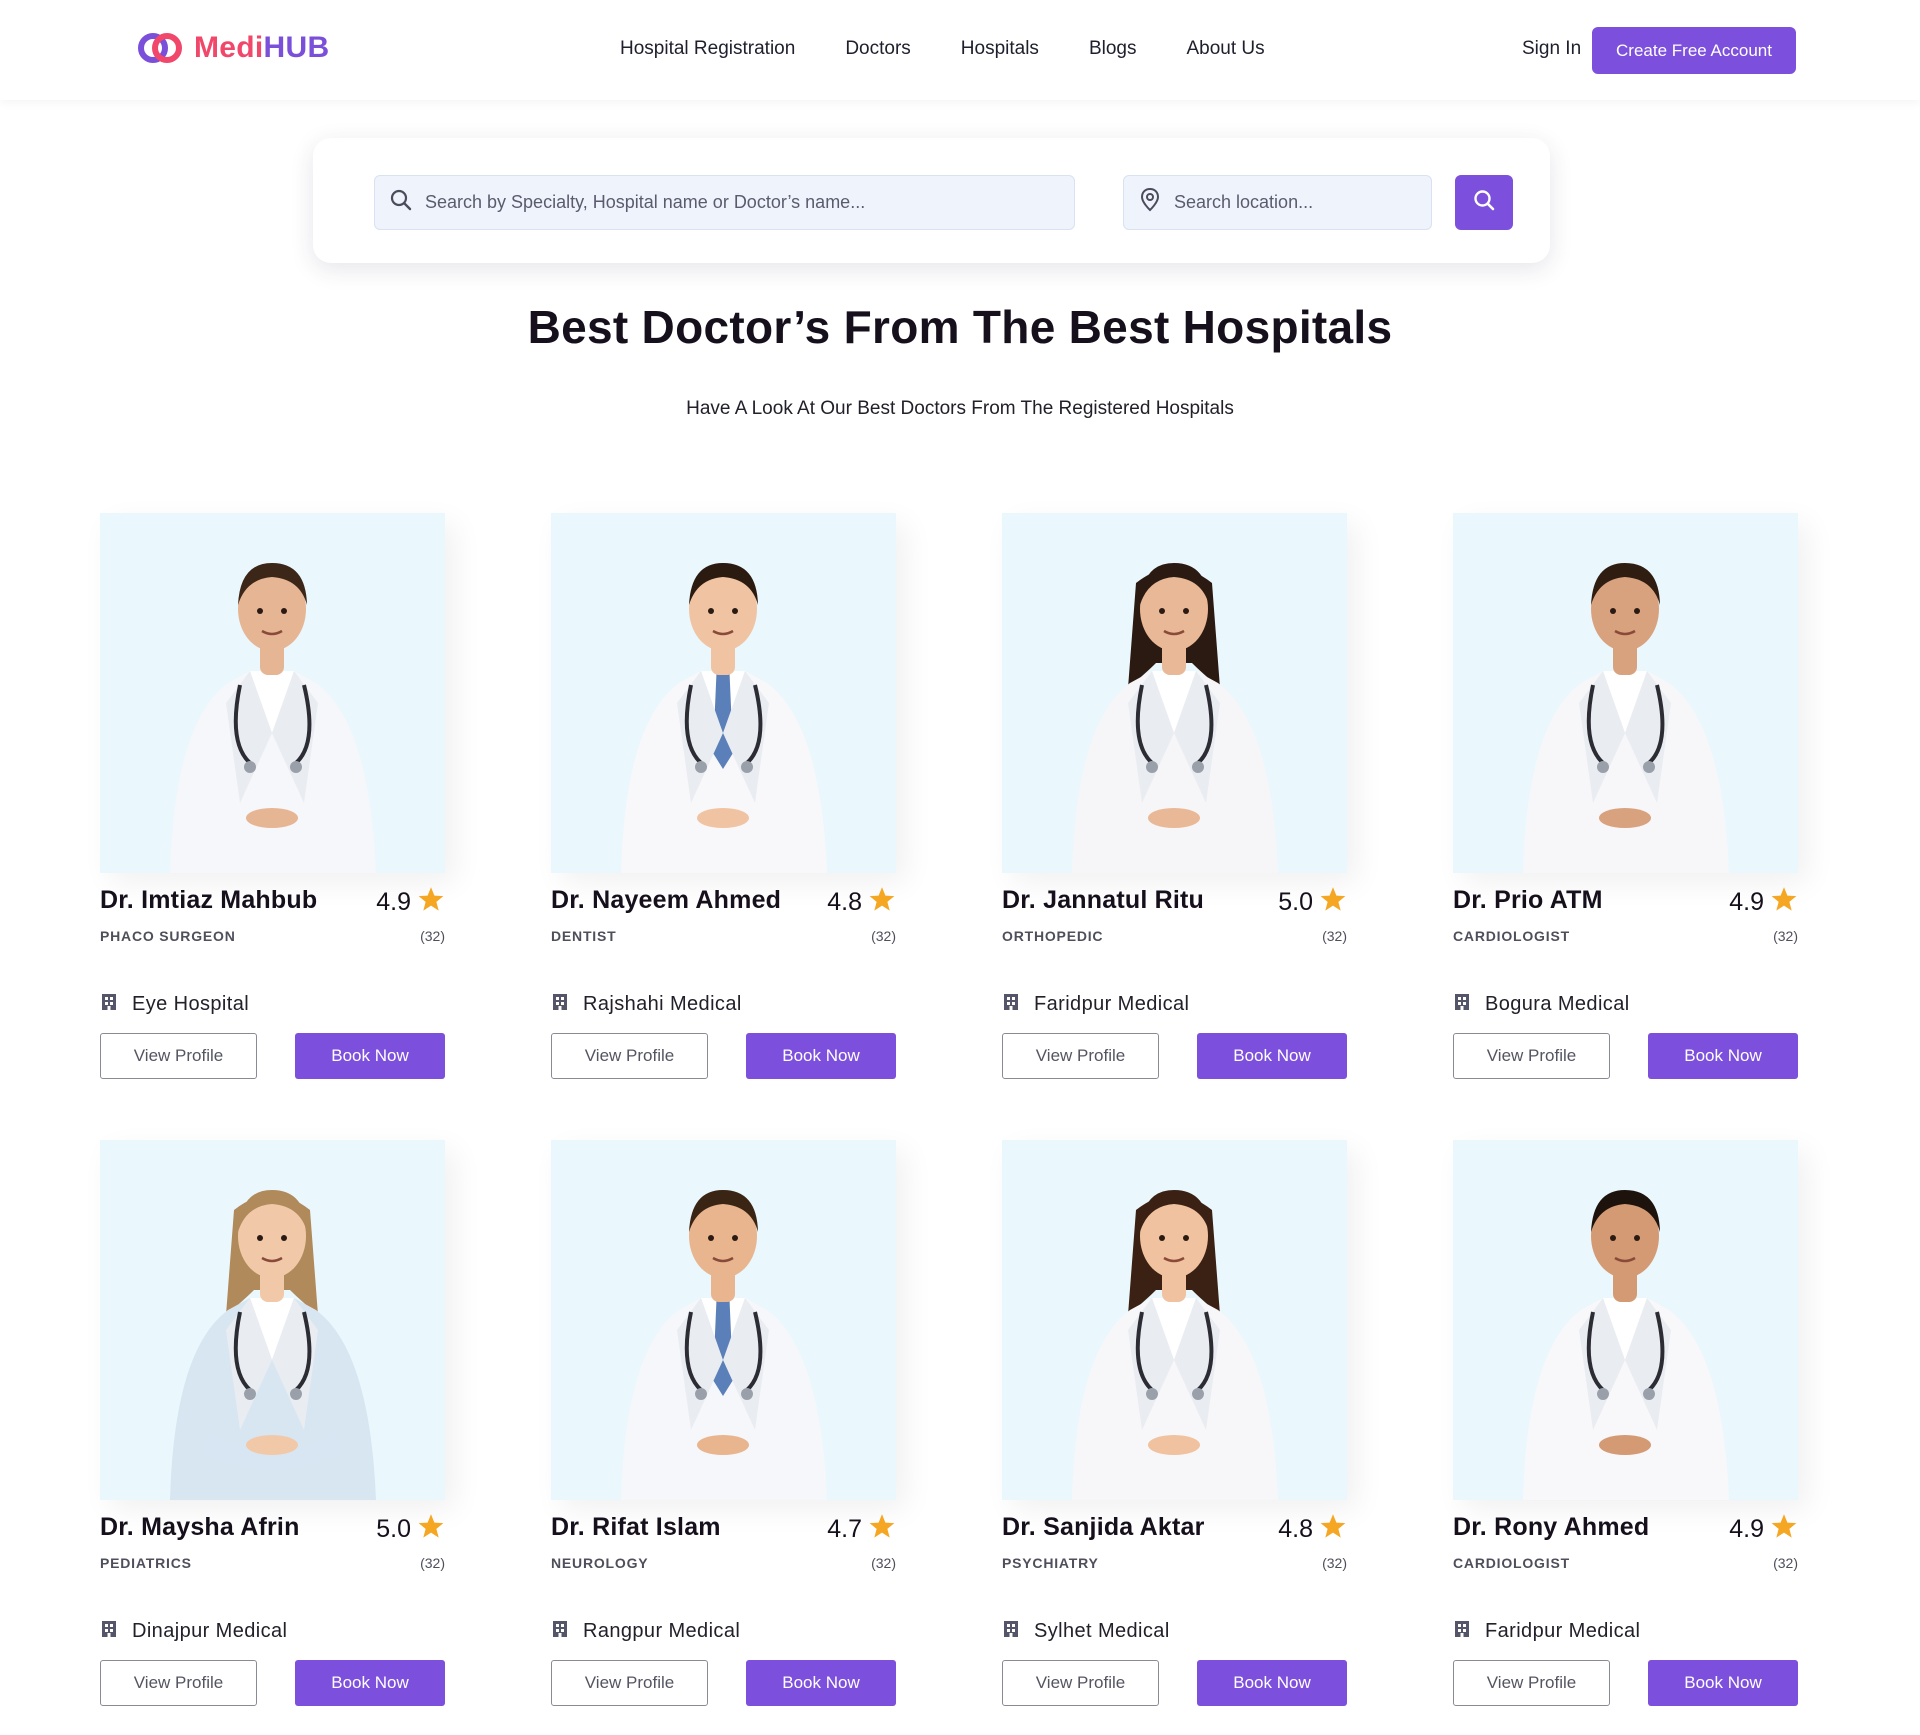 The width and height of the screenshot is (1920, 1735). Describe the element at coordinates (1113, 49) in the screenshot. I see `nav-blogs: Blogs` at that location.